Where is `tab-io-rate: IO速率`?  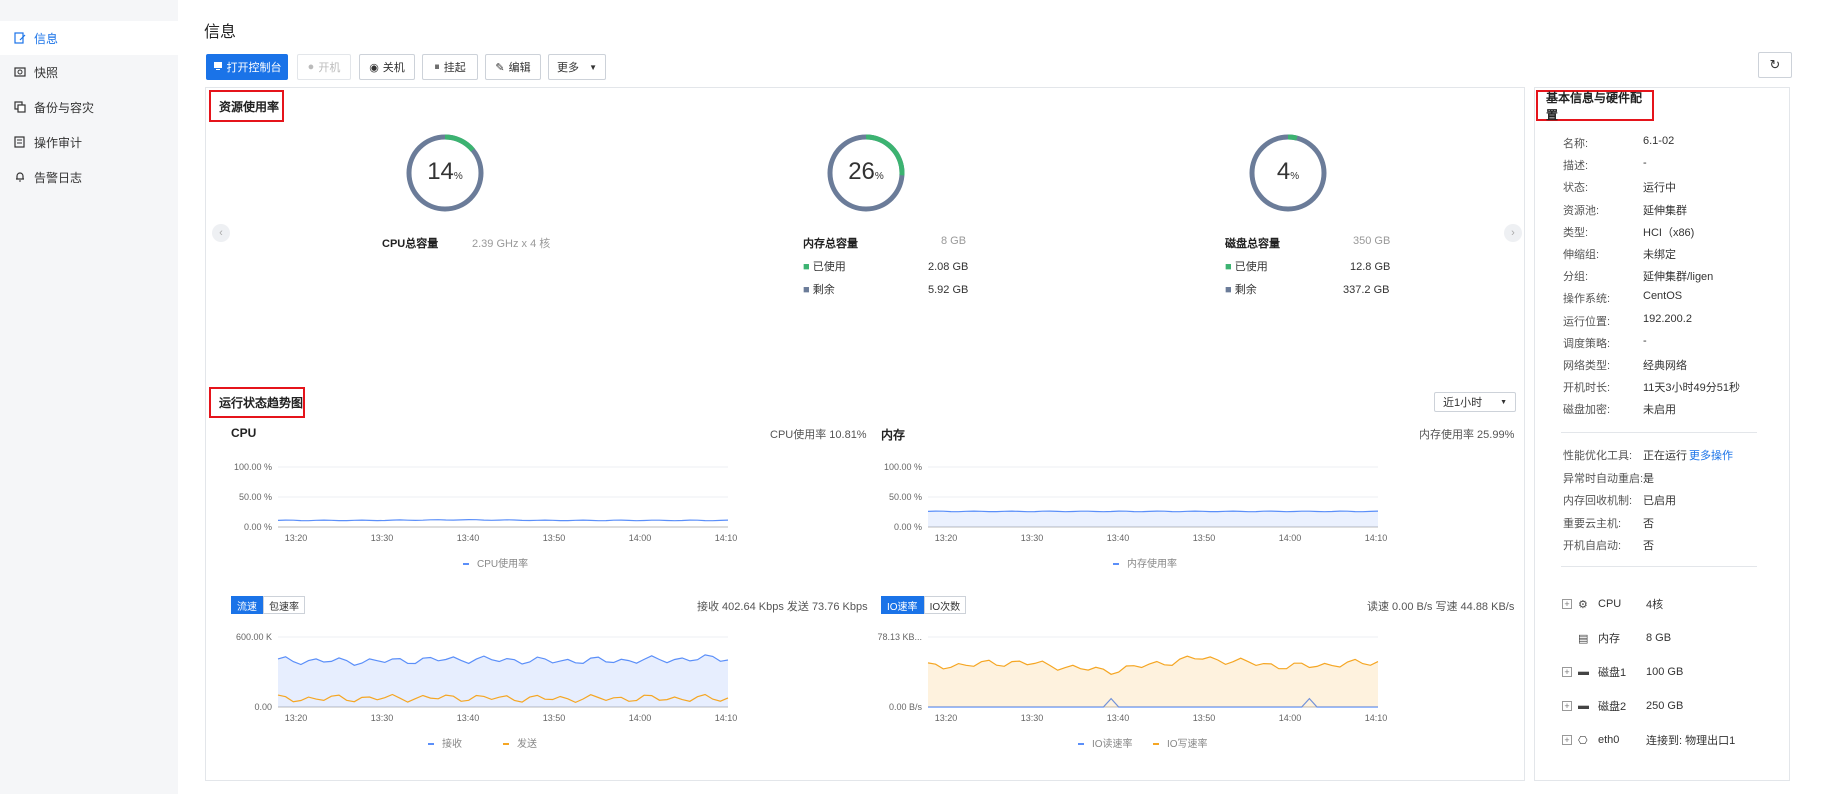 tab-io-rate: IO速率 is located at coordinates (902, 605).